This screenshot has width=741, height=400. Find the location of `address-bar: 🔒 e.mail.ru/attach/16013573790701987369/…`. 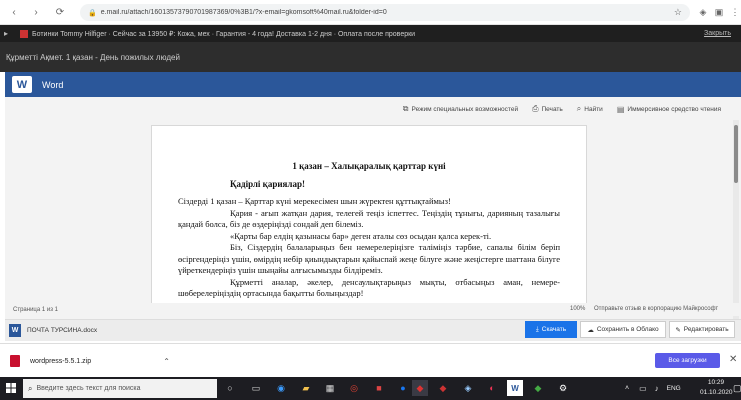

address-bar: 🔒 e.mail.ru/attach/16013573790701987369/… is located at coordinates (385, 12).